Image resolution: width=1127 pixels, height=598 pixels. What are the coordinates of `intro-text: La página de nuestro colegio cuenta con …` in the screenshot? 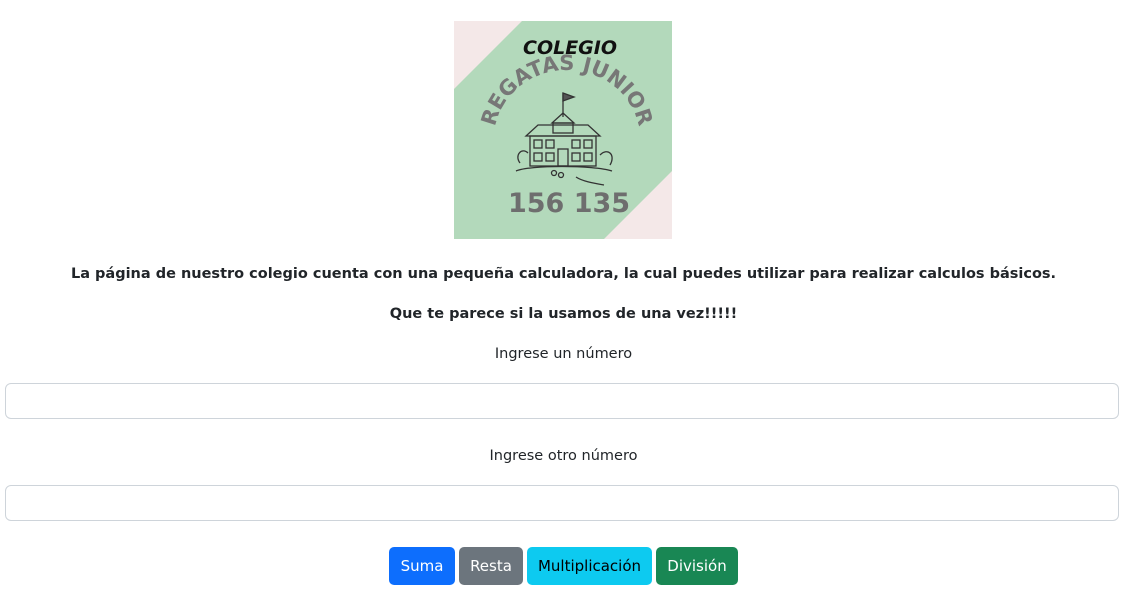 It's located at (563, 274).